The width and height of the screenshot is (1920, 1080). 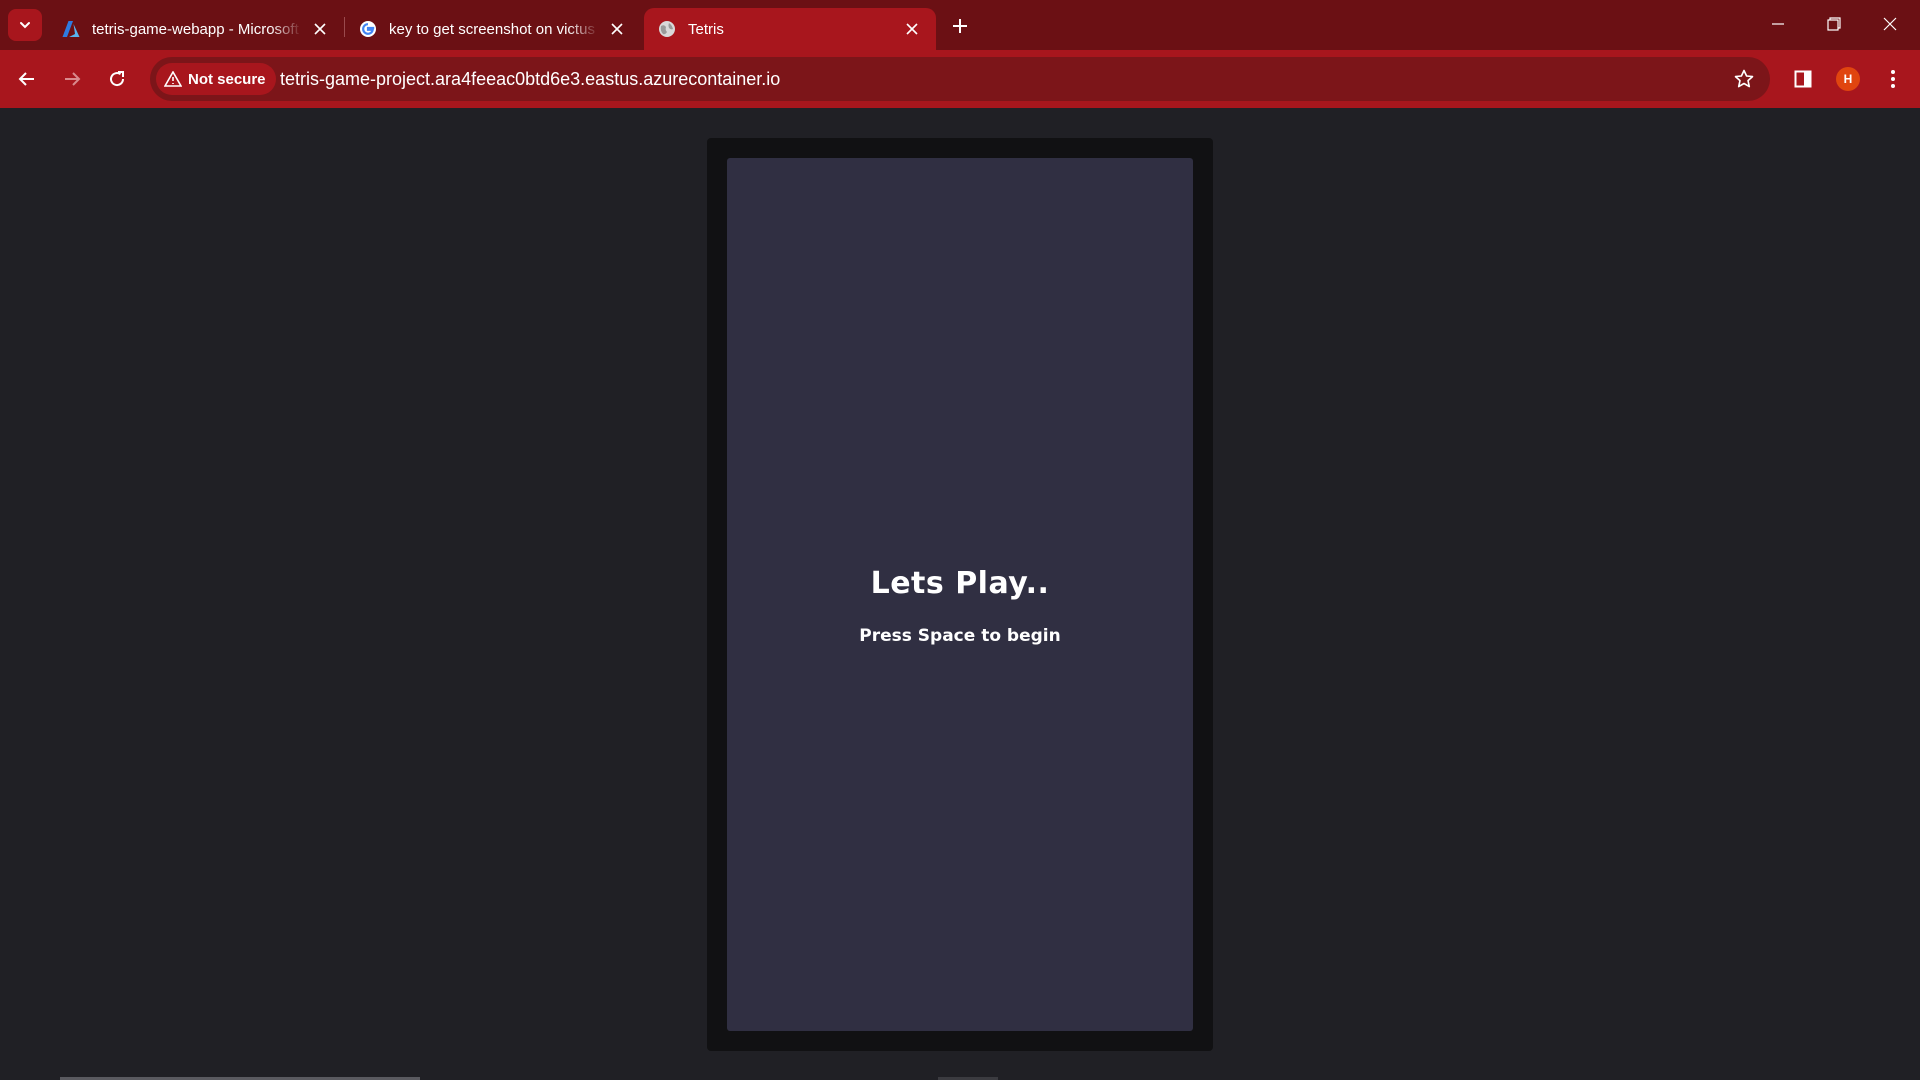 What do you see at coordinates (706, 29) in the screenshot?
I see `tab-title: Tetris` at bounding box center [706, 29].